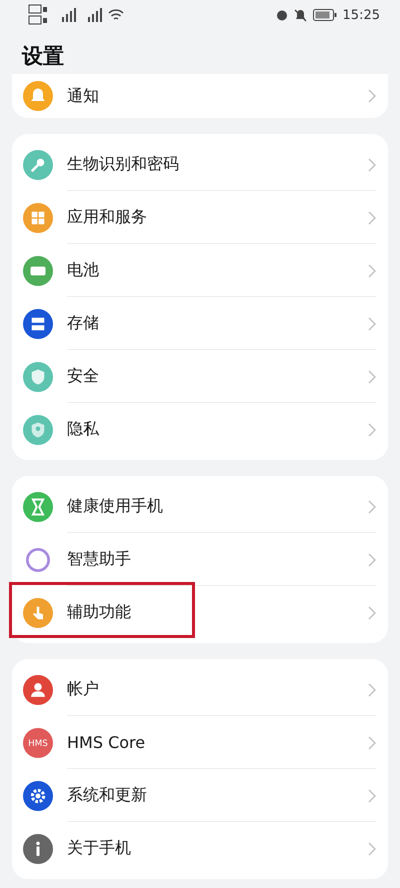 The height and width of the screenshot is (888, 400). What do you see at coordinates (200, 689) in the screenshot?
I see `settings-row: 帐户` at bounding box center [200, 689].